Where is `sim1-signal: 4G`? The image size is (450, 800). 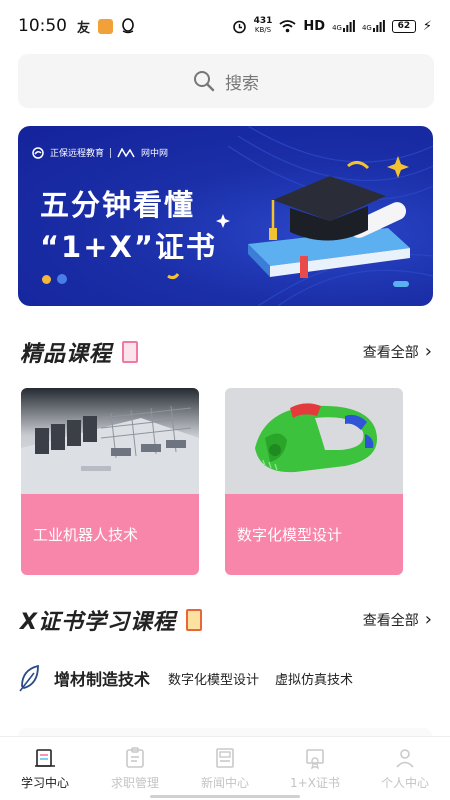
sim1-signal: 4G is located at coordinates (343, 26).